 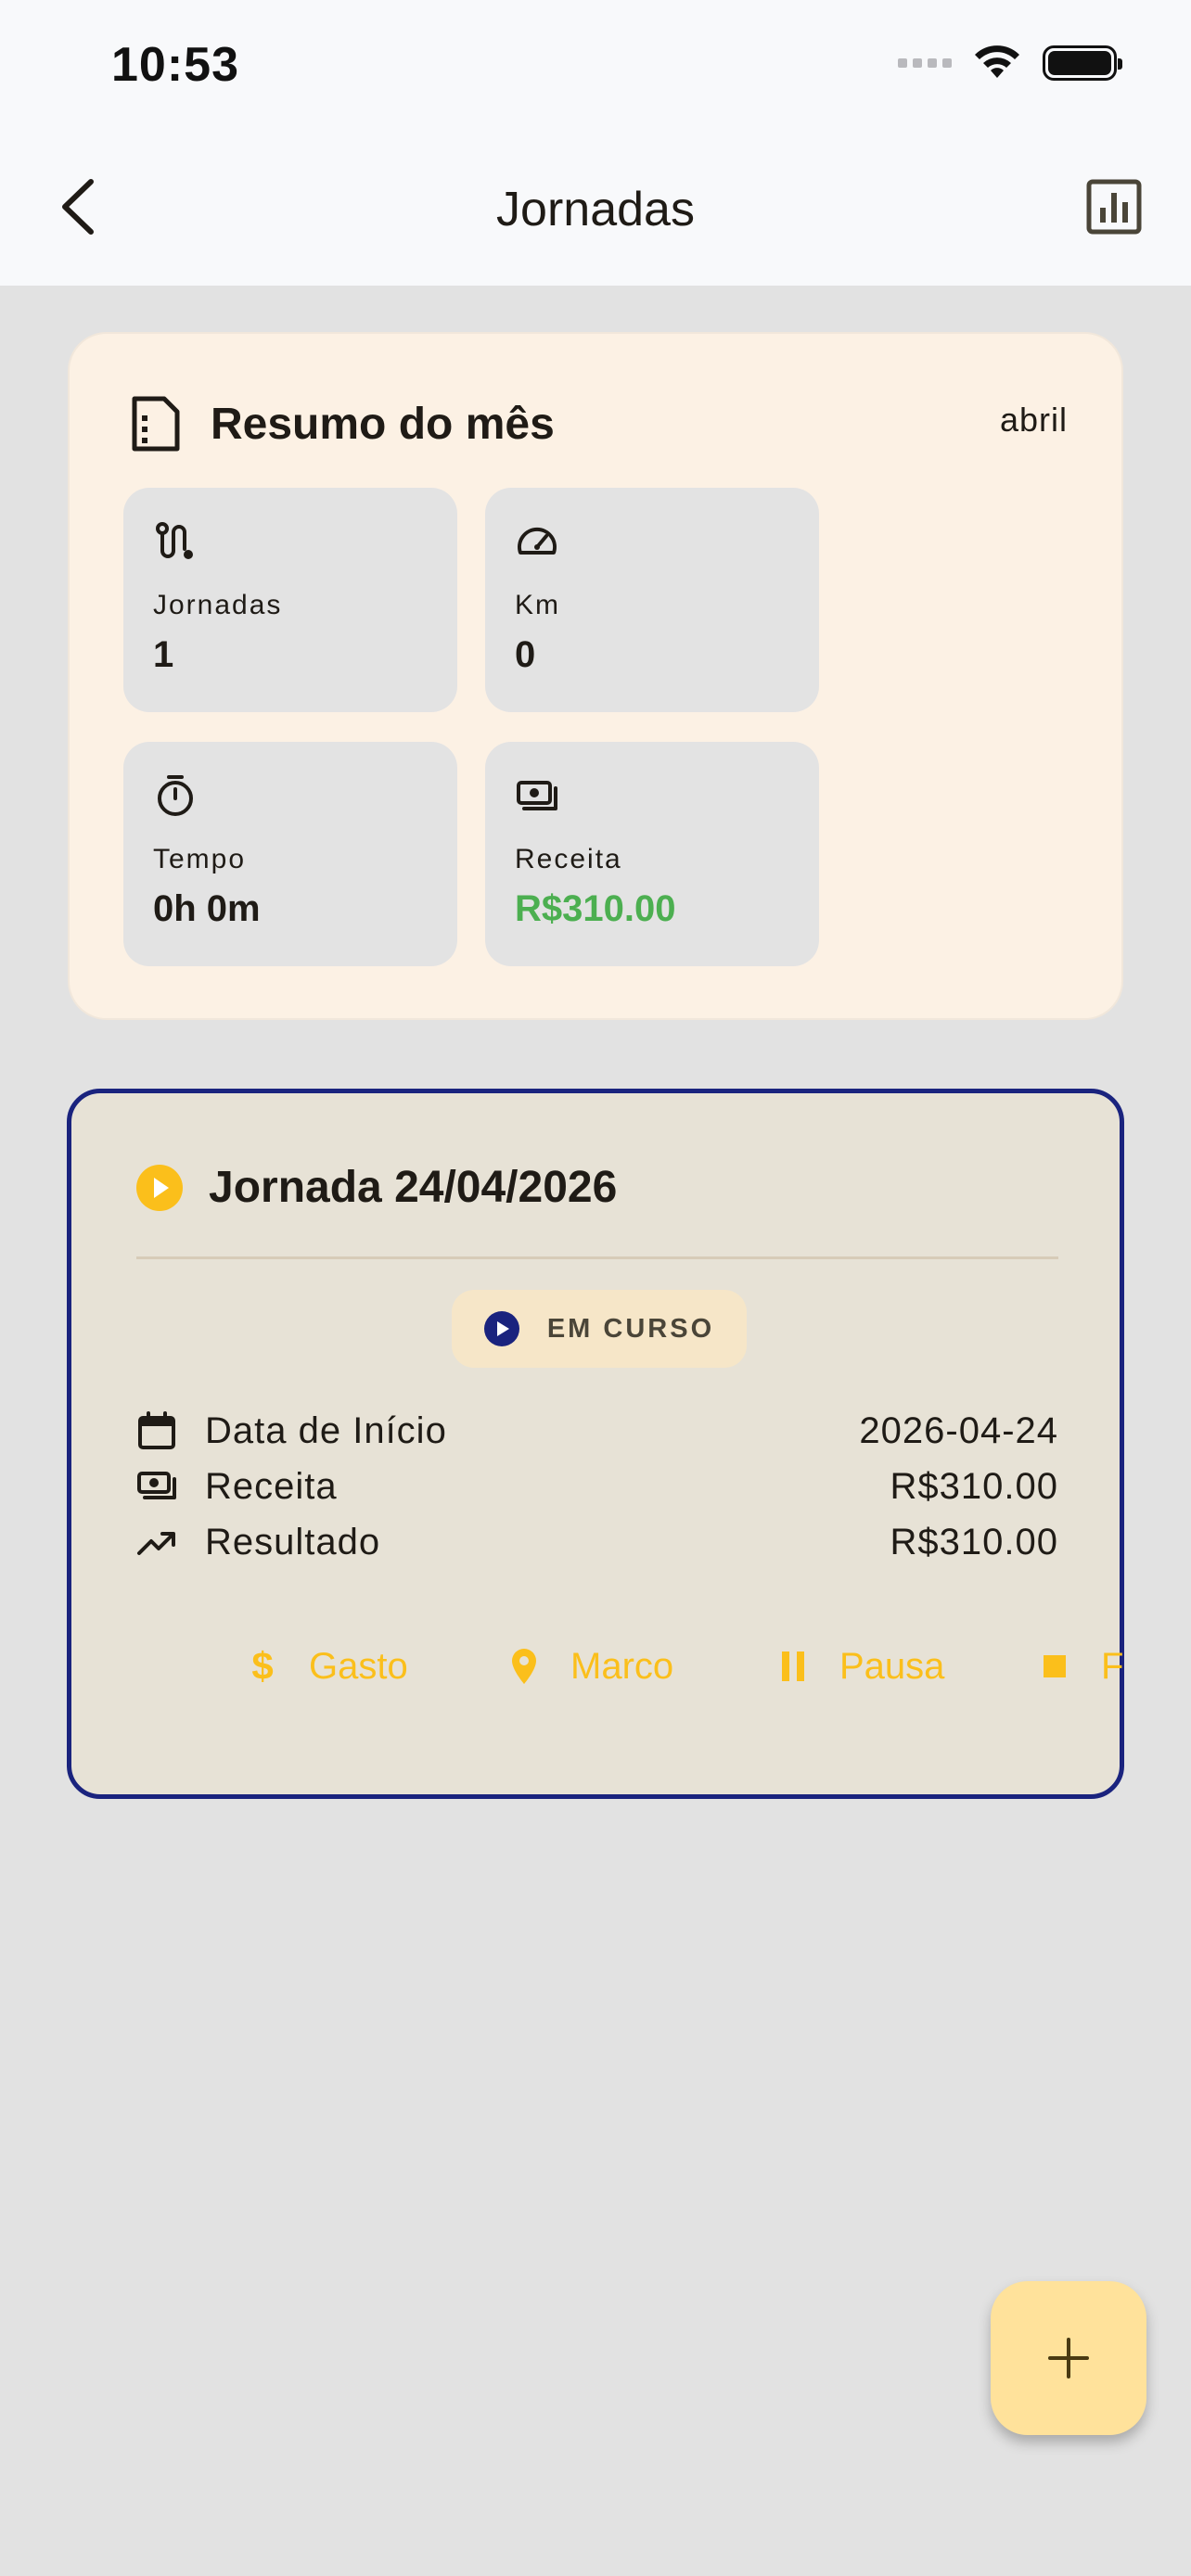 I want to click on summary-header: Resumo do mês, so click(x=342, y=424).